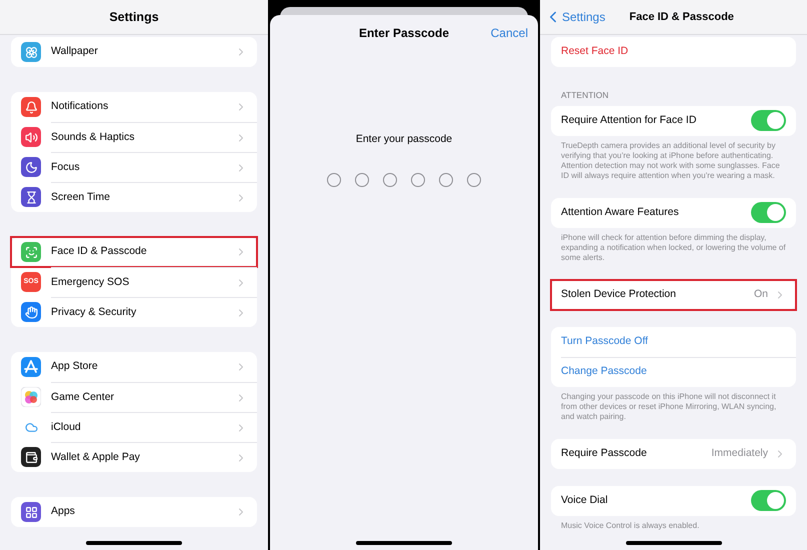  What do you see at coordinates (761, 294) in the screenshot?
I see `row-value: On` at bounding box center [761, 294].